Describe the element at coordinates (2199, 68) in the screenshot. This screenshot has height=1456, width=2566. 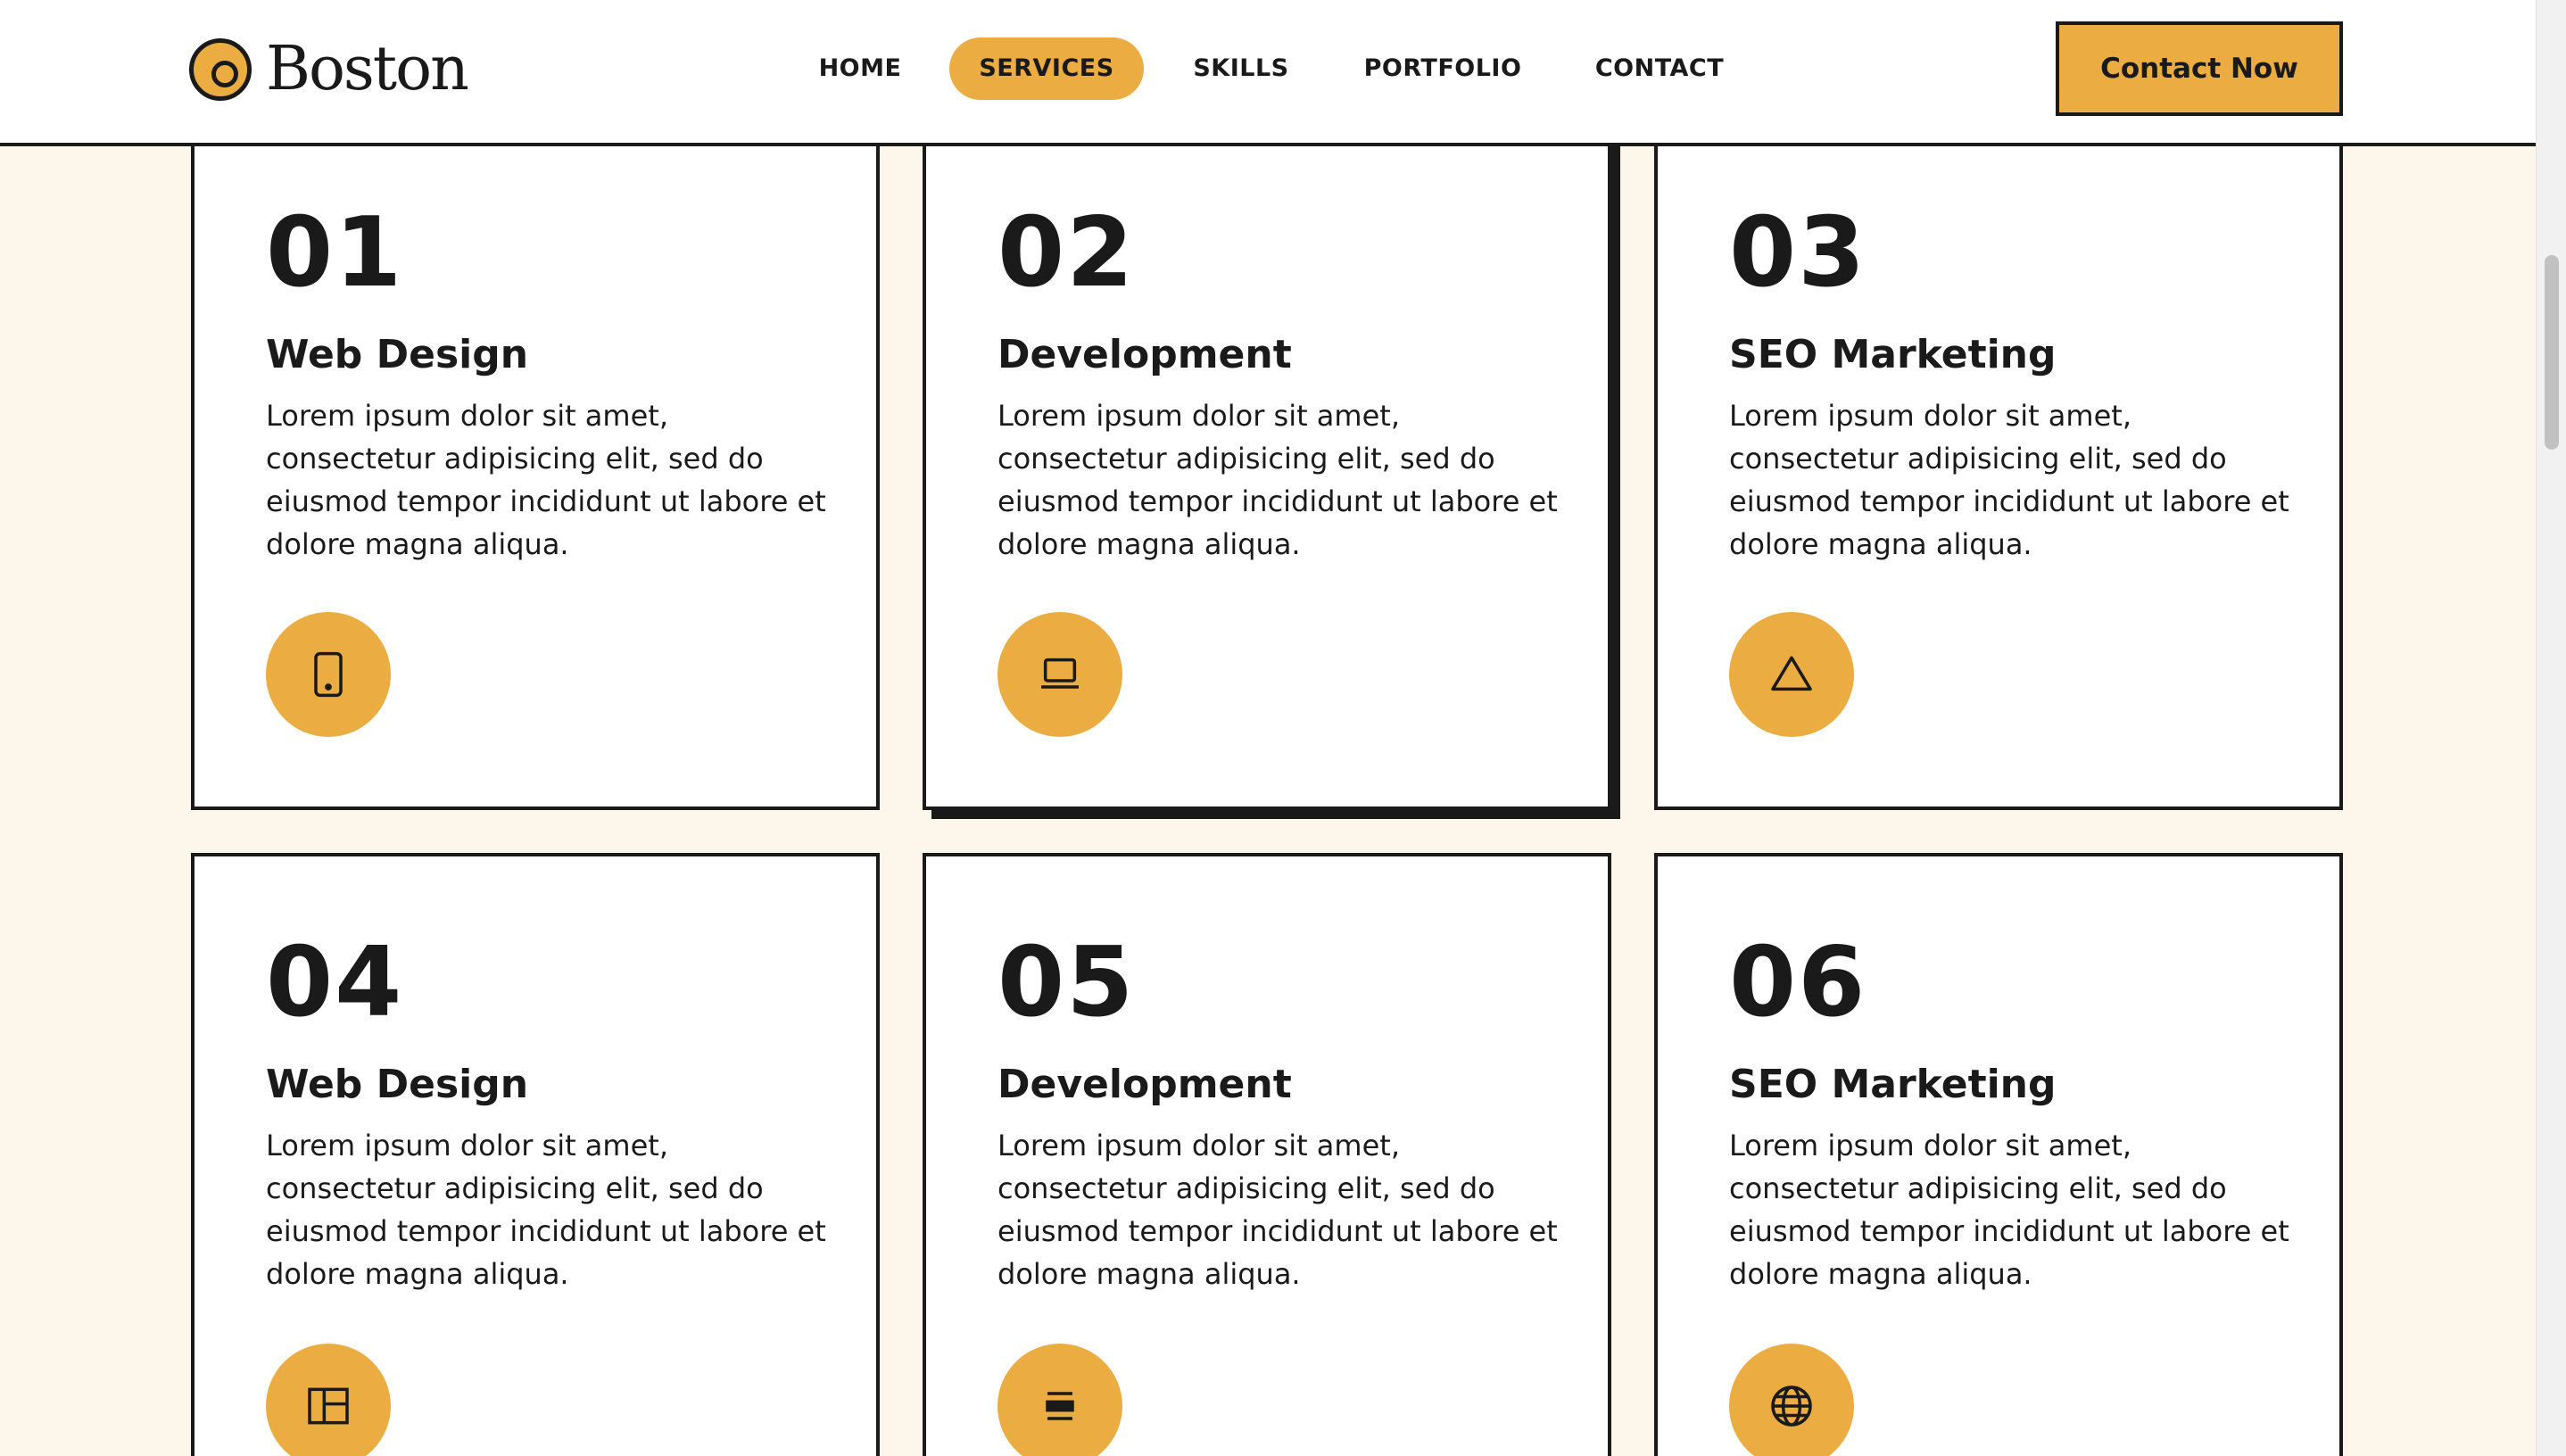
I see `contact-now-button: Contact Now` at that location.